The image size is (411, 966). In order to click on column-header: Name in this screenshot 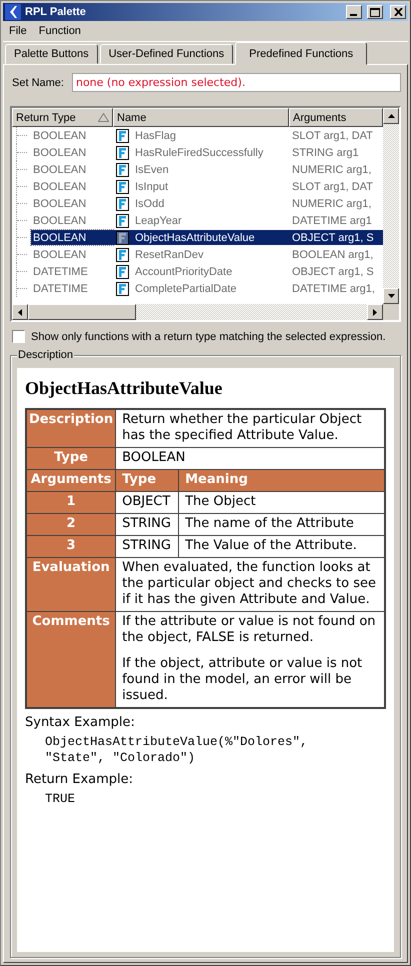, I will do `click(201, 117)`.